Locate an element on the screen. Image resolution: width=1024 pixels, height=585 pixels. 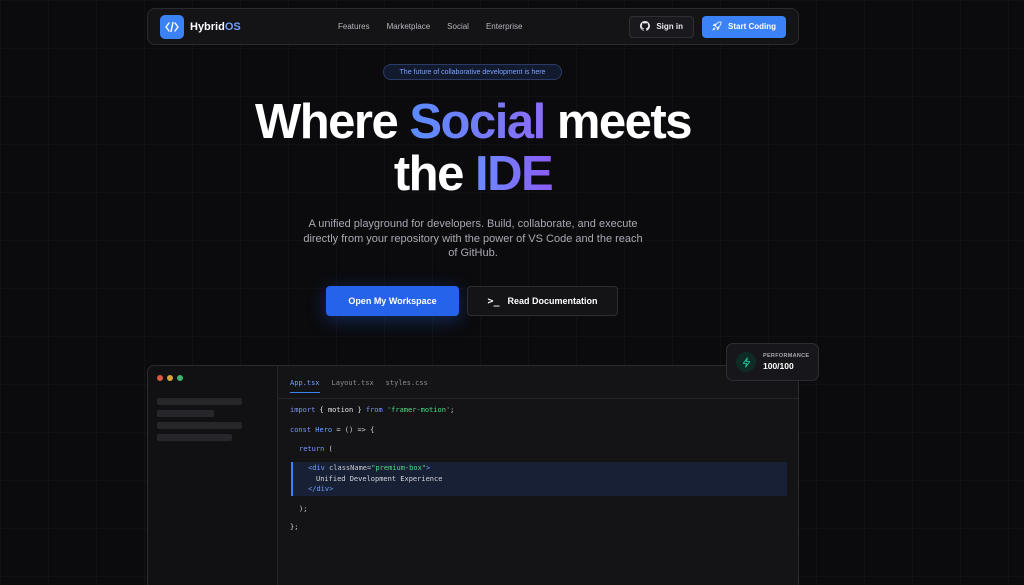
code-line: </div> is located at coordinates (321, 489).